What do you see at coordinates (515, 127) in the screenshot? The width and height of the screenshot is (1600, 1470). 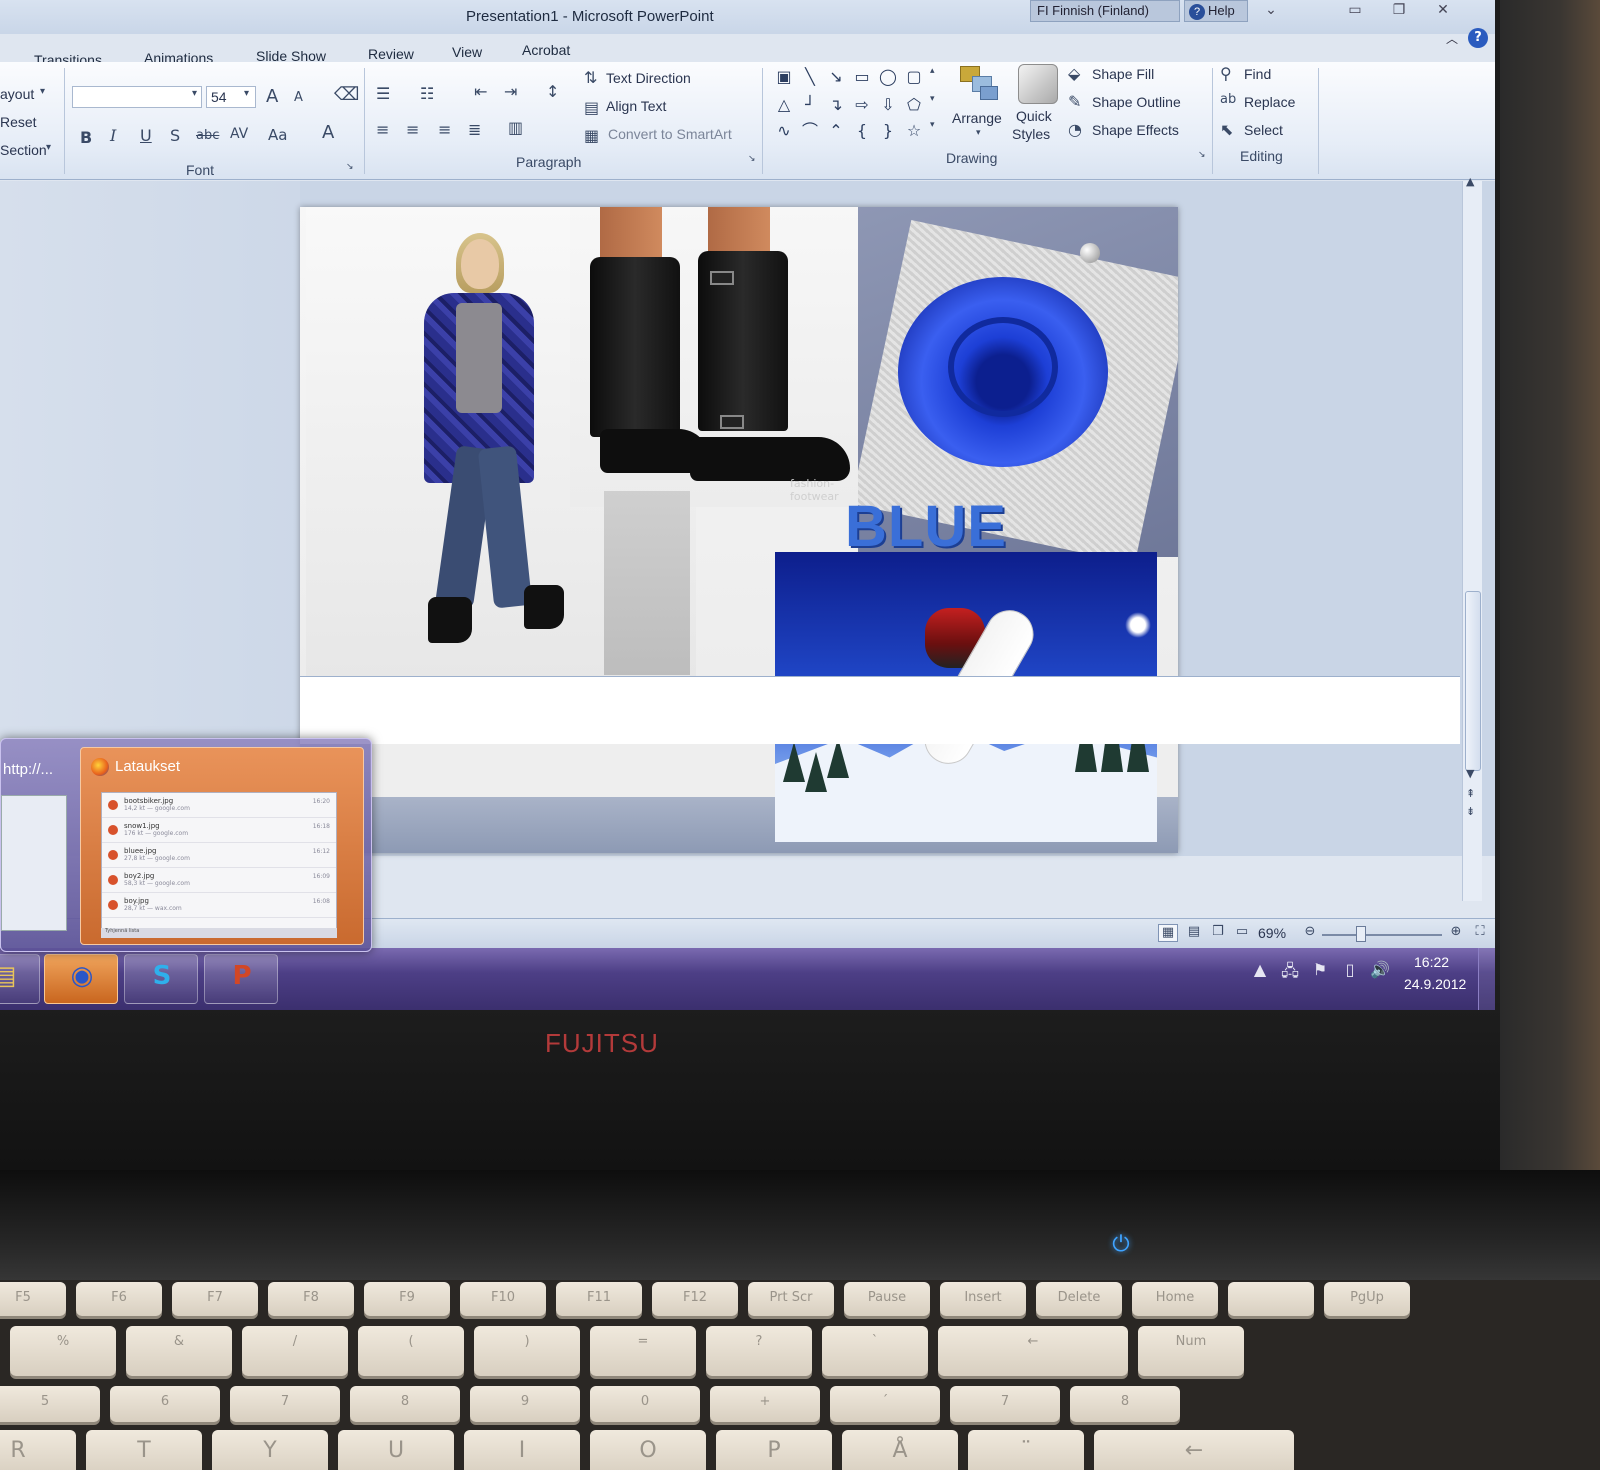 I see `columns-icon: ▥` at bounding box center [515, 127].